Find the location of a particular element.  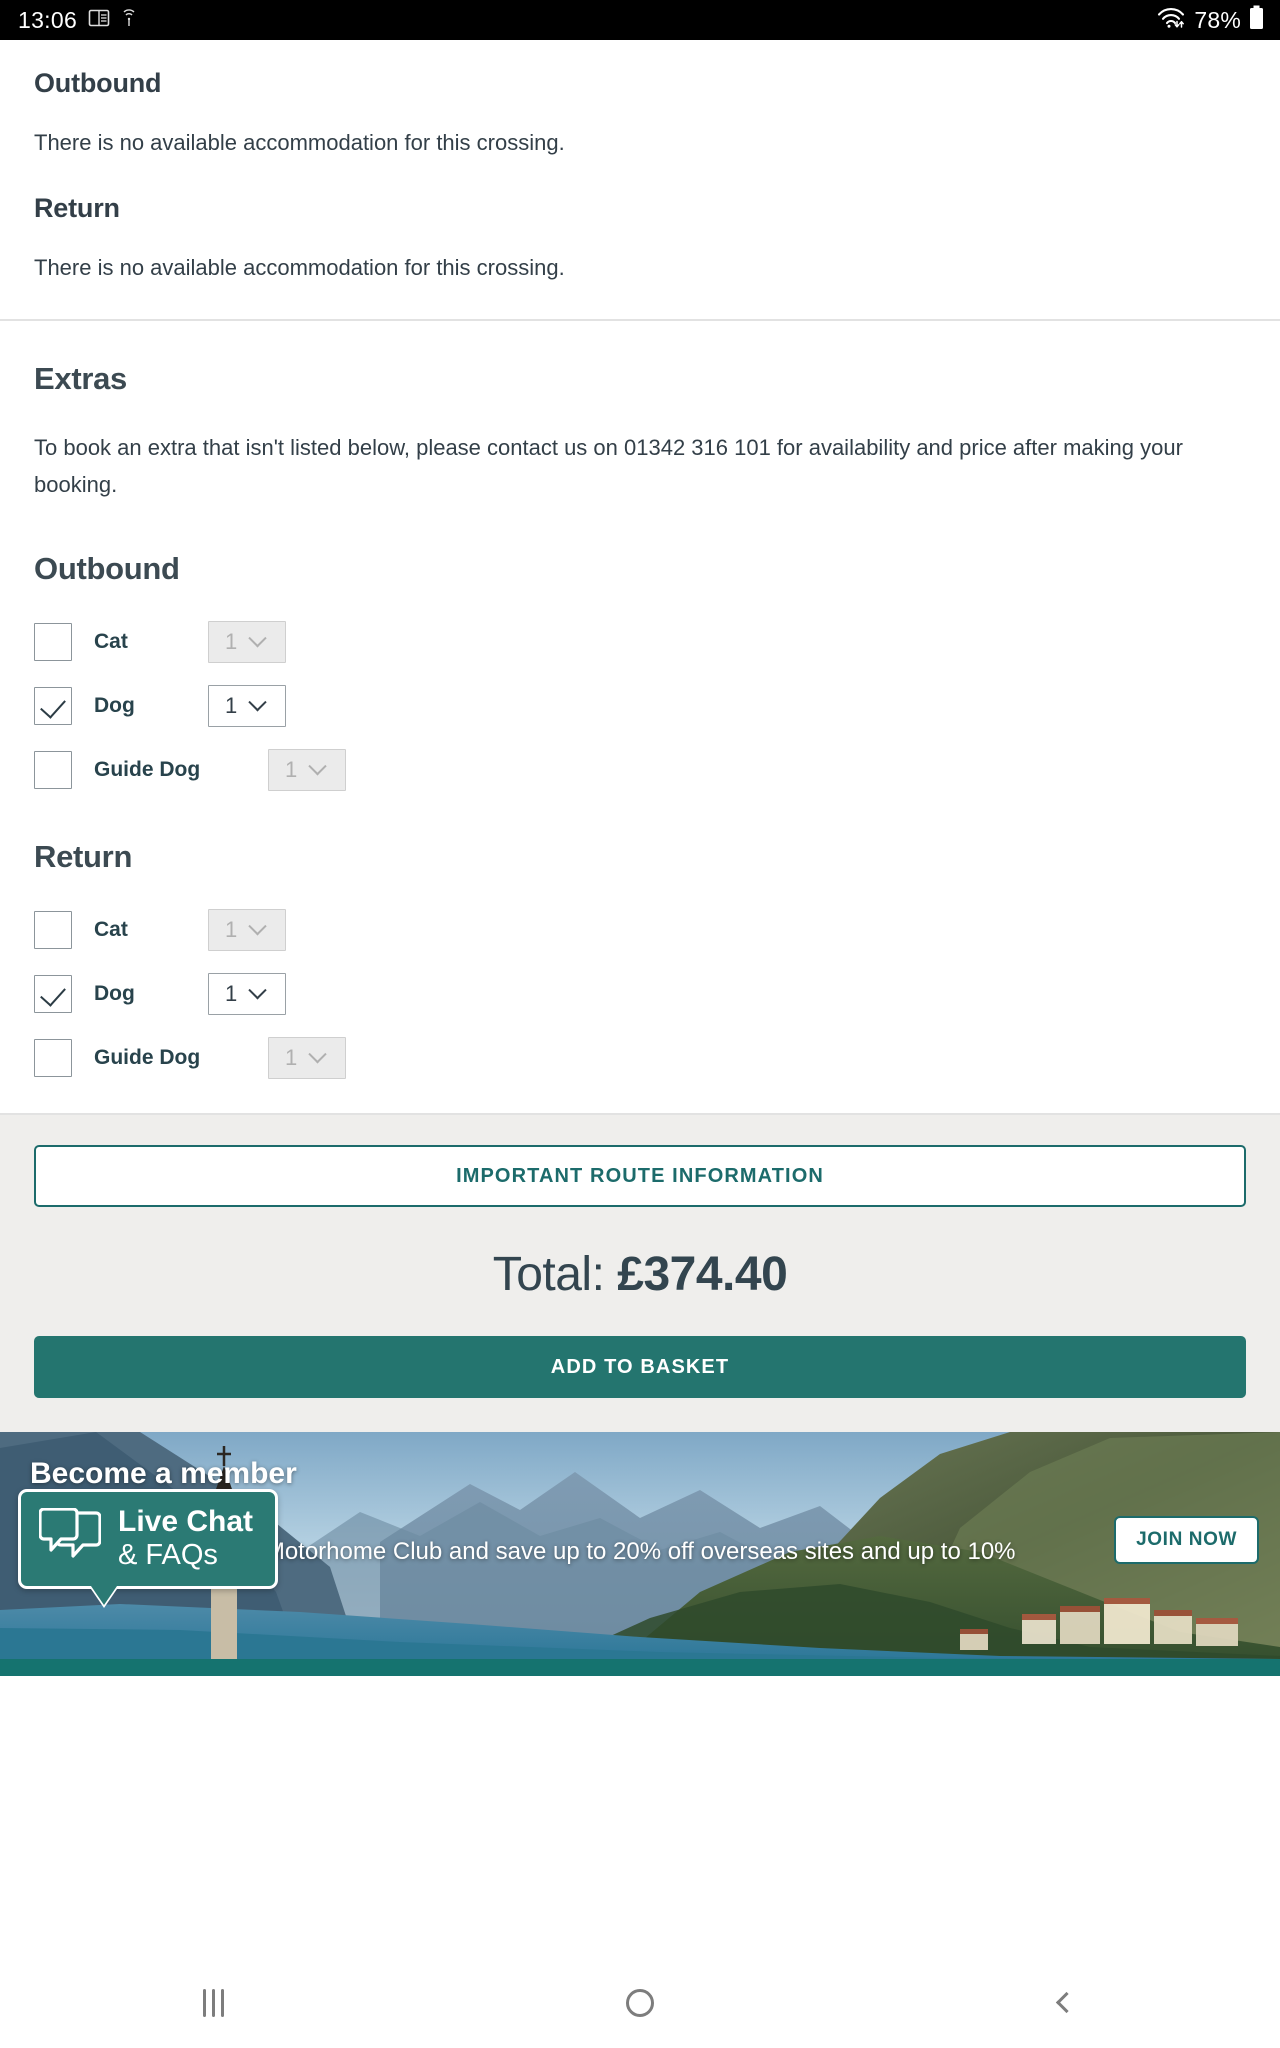

quantity-value-outbound-dog: 1 is located at coordinates (231, 705).